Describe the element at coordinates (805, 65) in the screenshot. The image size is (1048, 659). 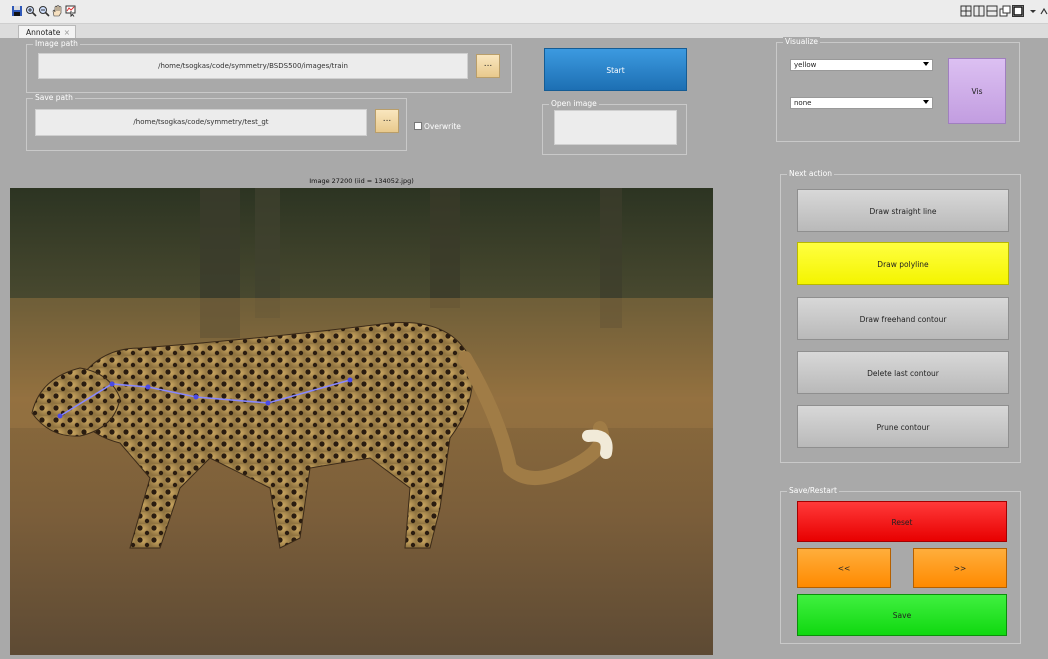
I see `color-select-value: yellow` at that location.